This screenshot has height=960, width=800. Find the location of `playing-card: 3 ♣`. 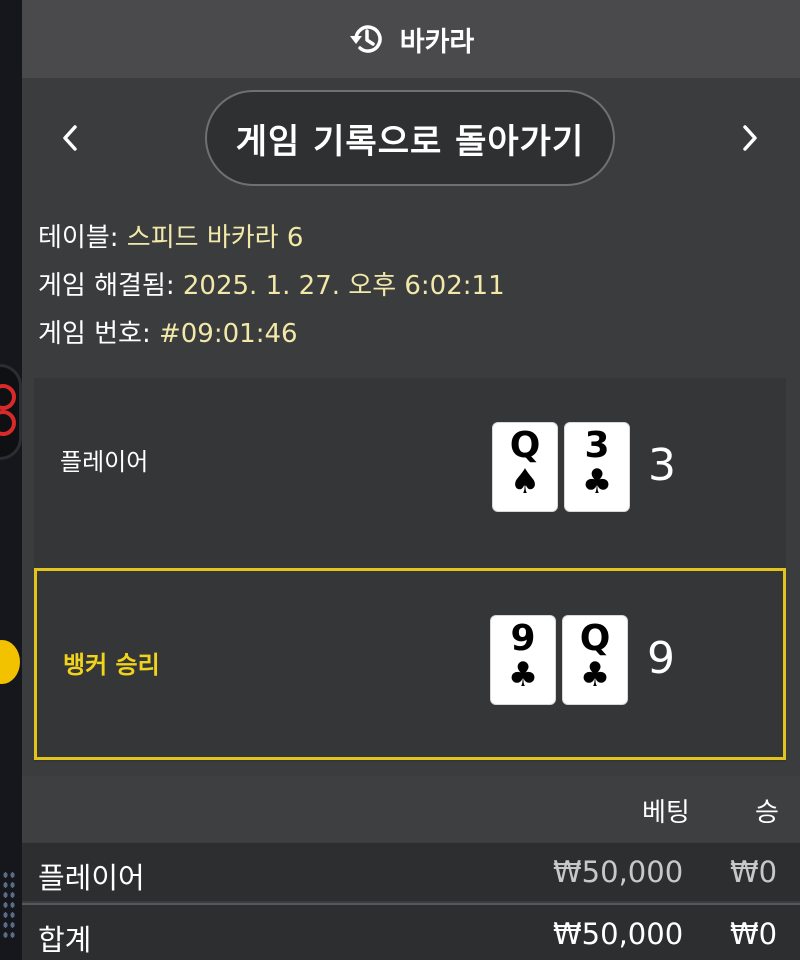

playing-card: 3 ♣ is located at coordinates (597, 467).